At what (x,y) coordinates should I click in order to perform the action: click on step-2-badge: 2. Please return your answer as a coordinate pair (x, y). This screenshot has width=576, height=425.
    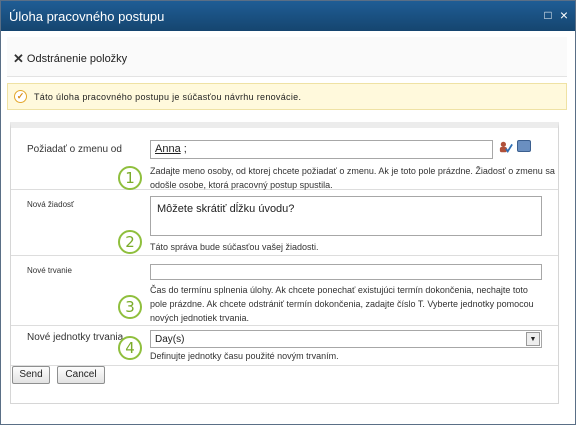
    Looking at the image, I should click on (130, 242).